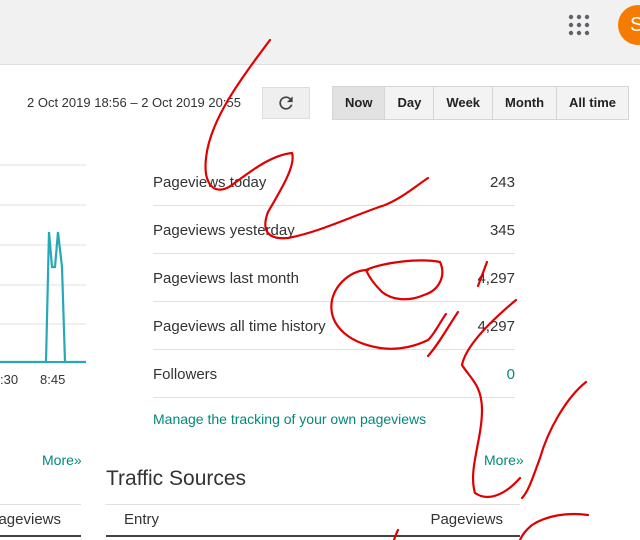 The height and width of the screenshot is (540, 640). What do you see at coordinates (134, 102) in the screenshot?
I see `date-range-label: 2 Oct 2019 18:56 – 2 Oct 2019 20:55` at bounding box center [134, 102].